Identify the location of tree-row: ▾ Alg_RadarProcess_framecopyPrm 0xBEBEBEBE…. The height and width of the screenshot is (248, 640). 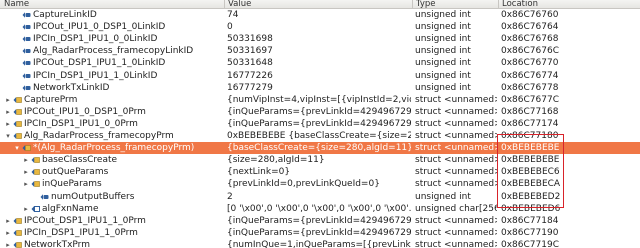
(320, 136).